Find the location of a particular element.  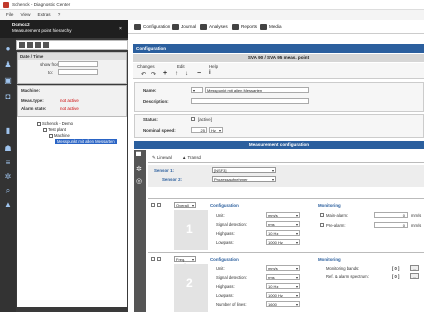

block1-row-select: mm/s ▾ is located at coordinates (283, 215).